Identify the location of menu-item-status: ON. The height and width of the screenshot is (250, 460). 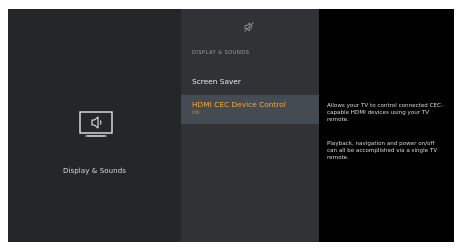
(196, 113).